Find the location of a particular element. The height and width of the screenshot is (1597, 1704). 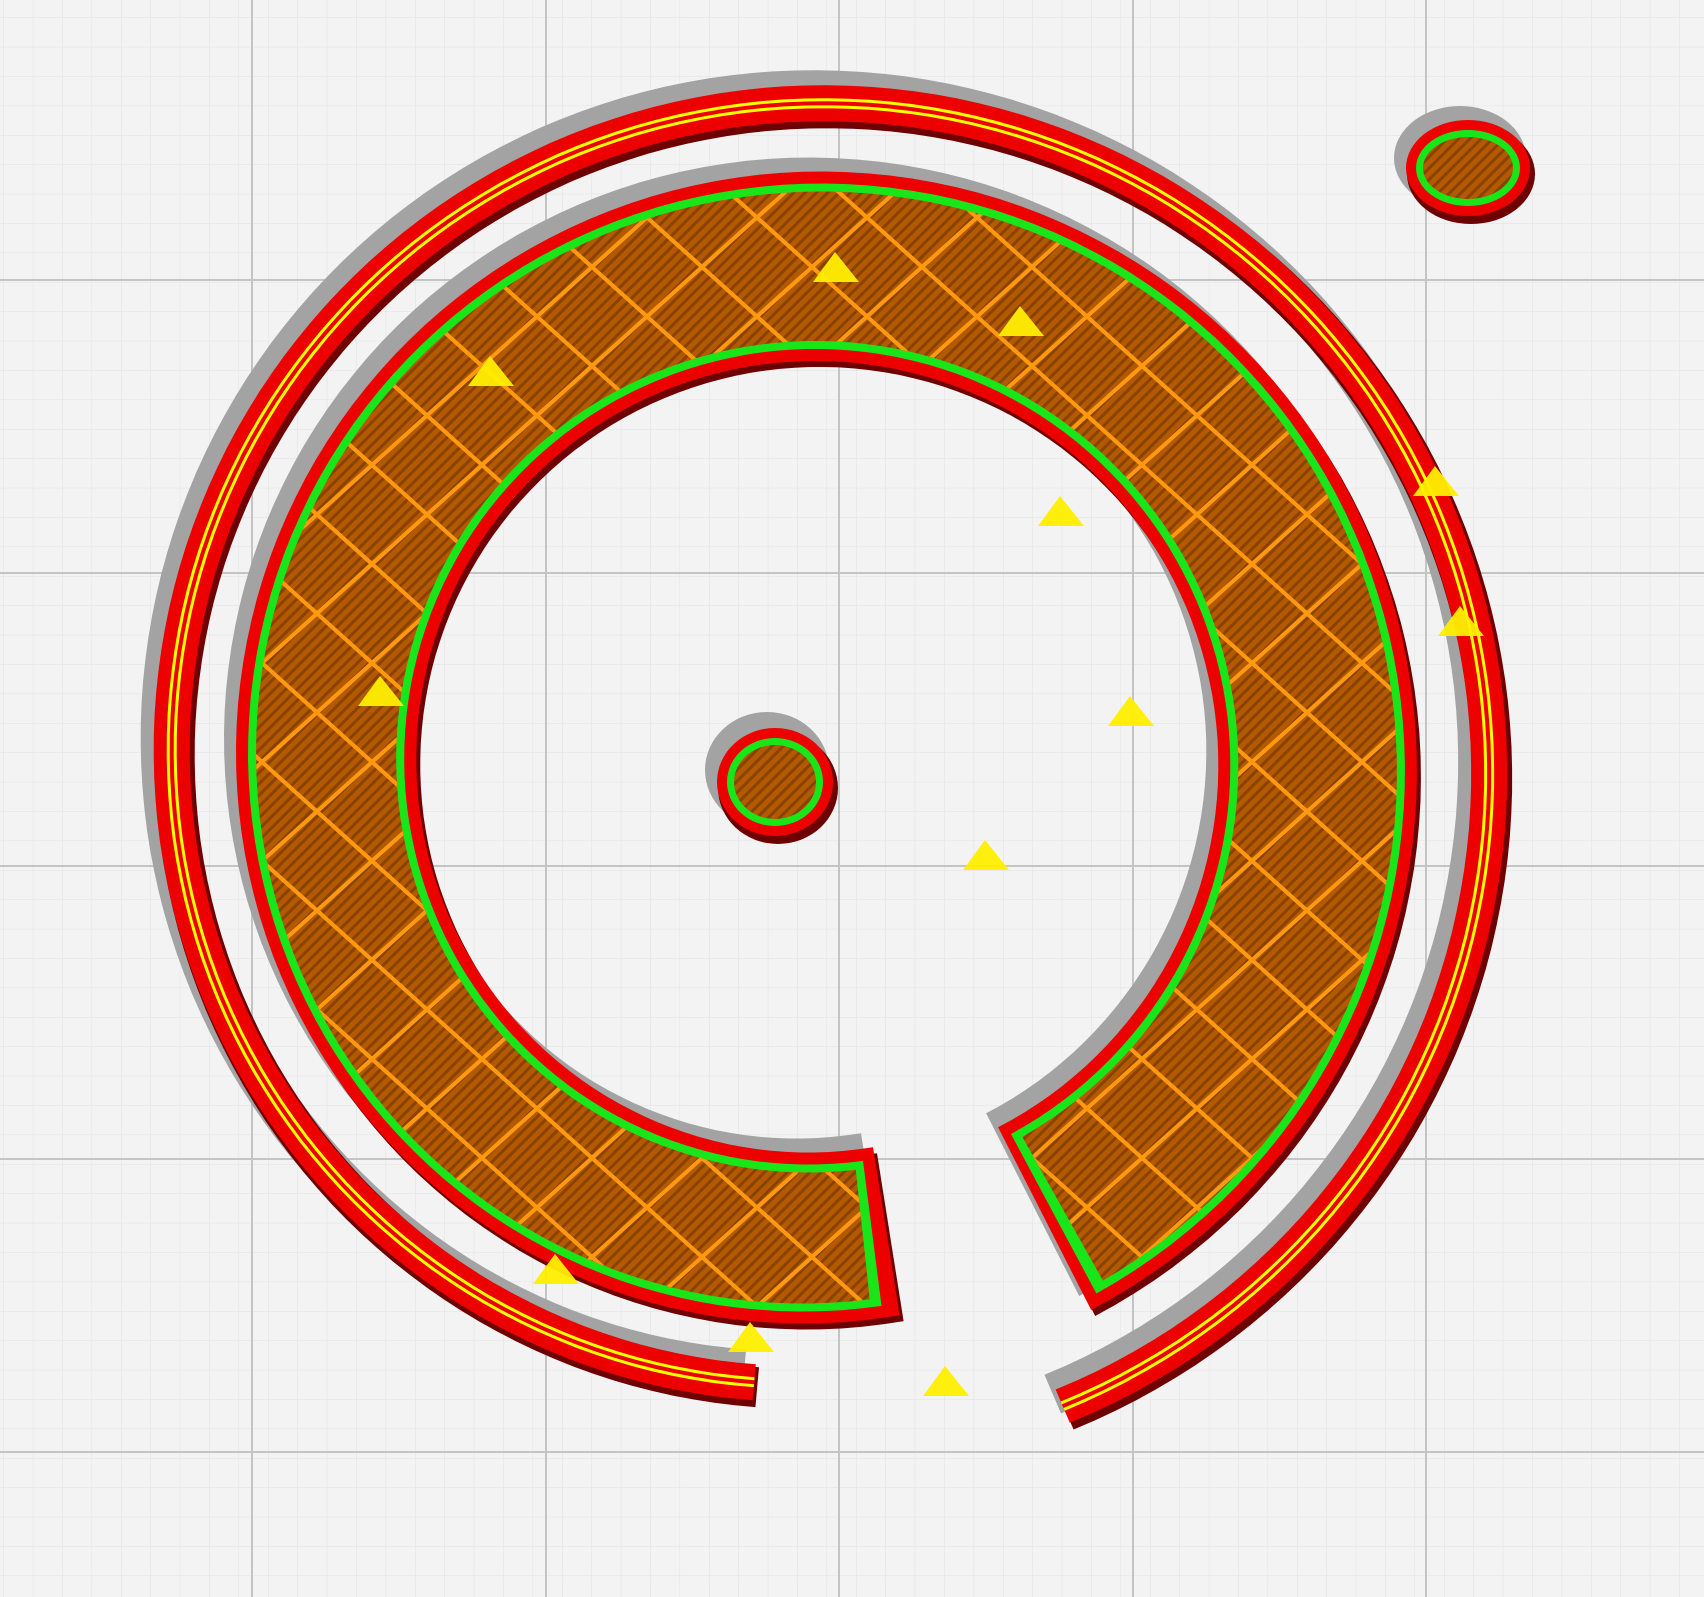

hook-infill is located at coordinates (1468, 168).